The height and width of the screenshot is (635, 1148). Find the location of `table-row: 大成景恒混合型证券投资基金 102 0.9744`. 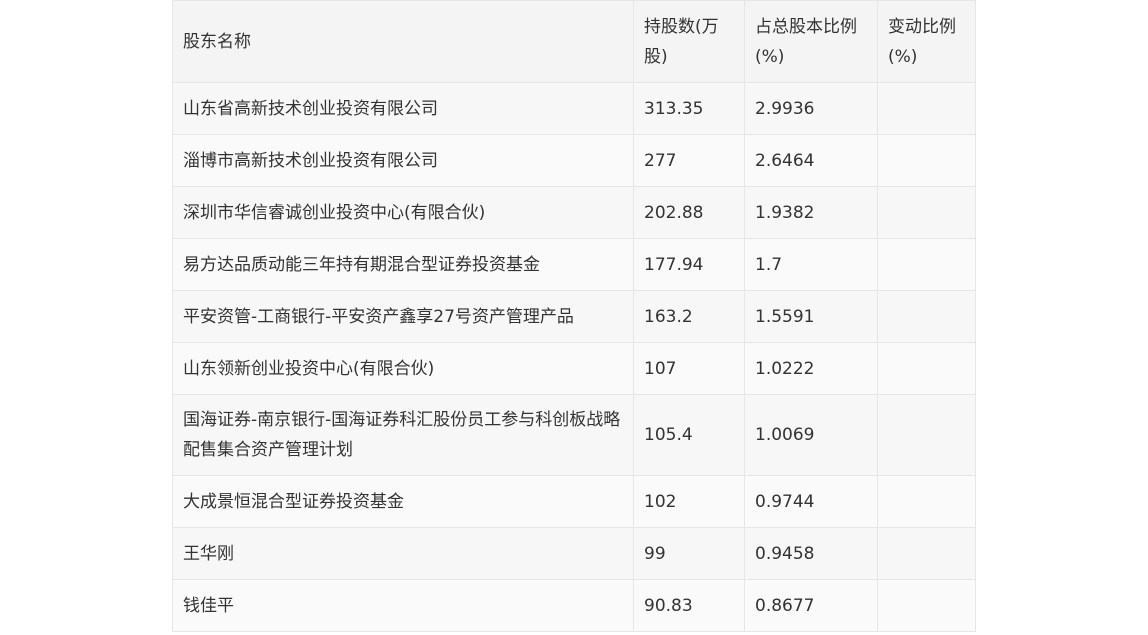

table-row: 大成景恒混合型证券投资基金 102 0.9744 is located at coordinates (574, 501).